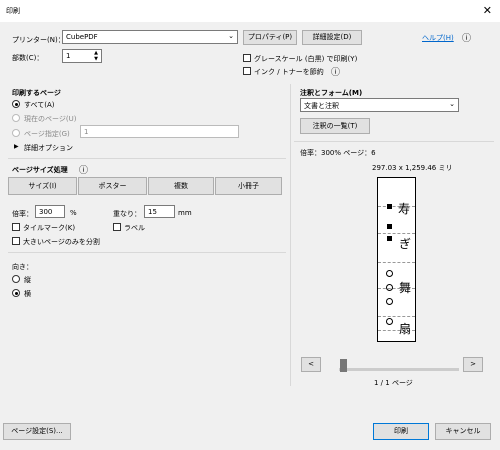 The height and width of the screenshot is (450, 500). I want to click on page-range-input: 1, so click(159, 131).